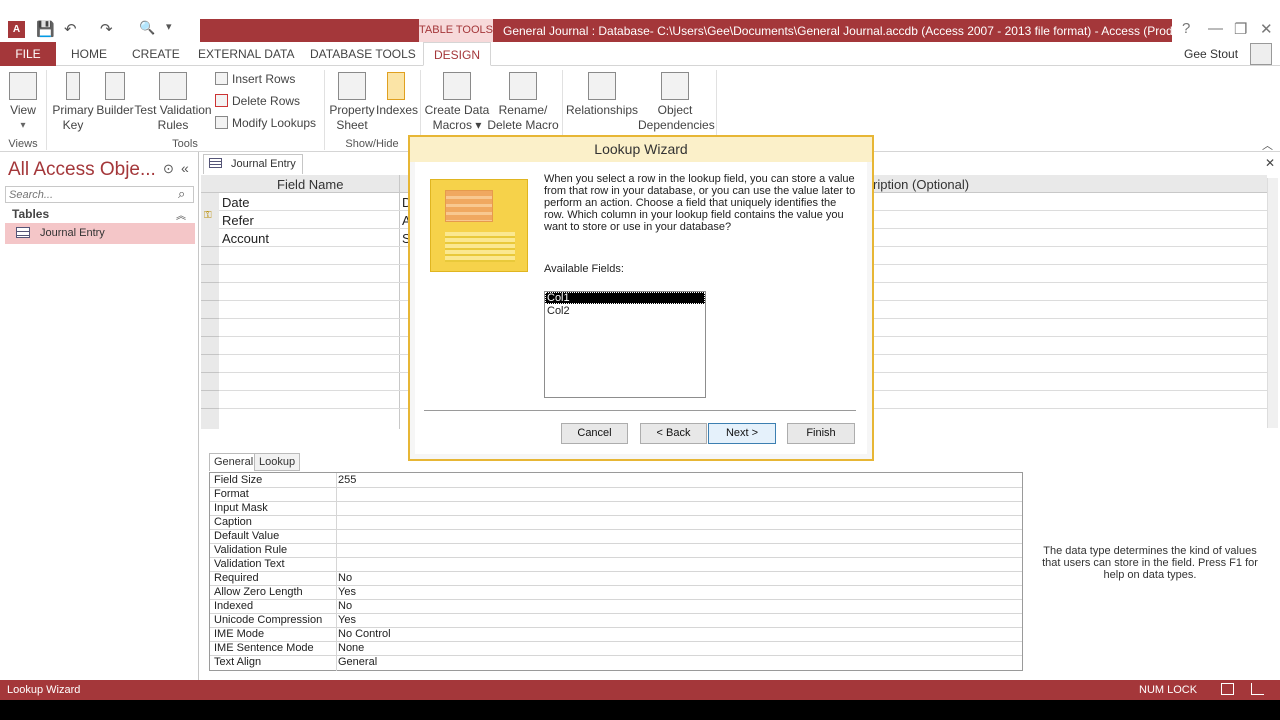  Describe the element at coordinates (16, 29) in the screenshot. I see `access-app-icon: A` at that location.